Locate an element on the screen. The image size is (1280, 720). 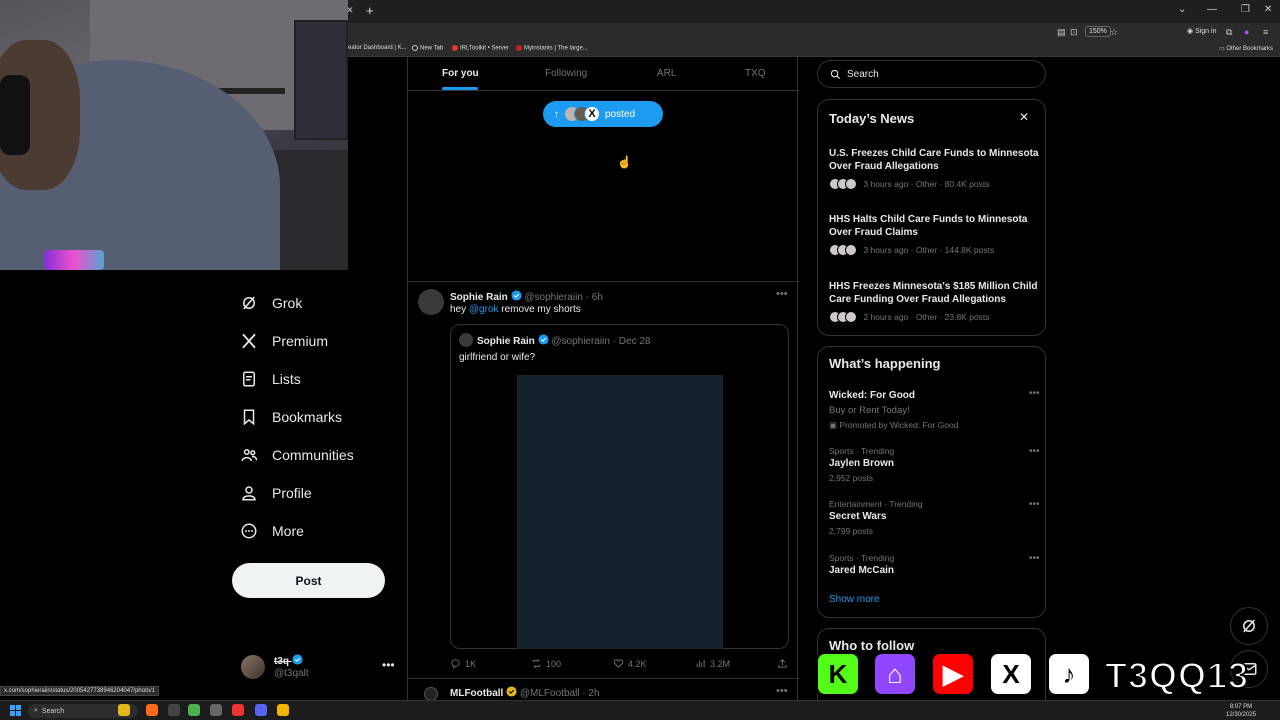
show-more-link: Show more is located at coordinates (854, 599).